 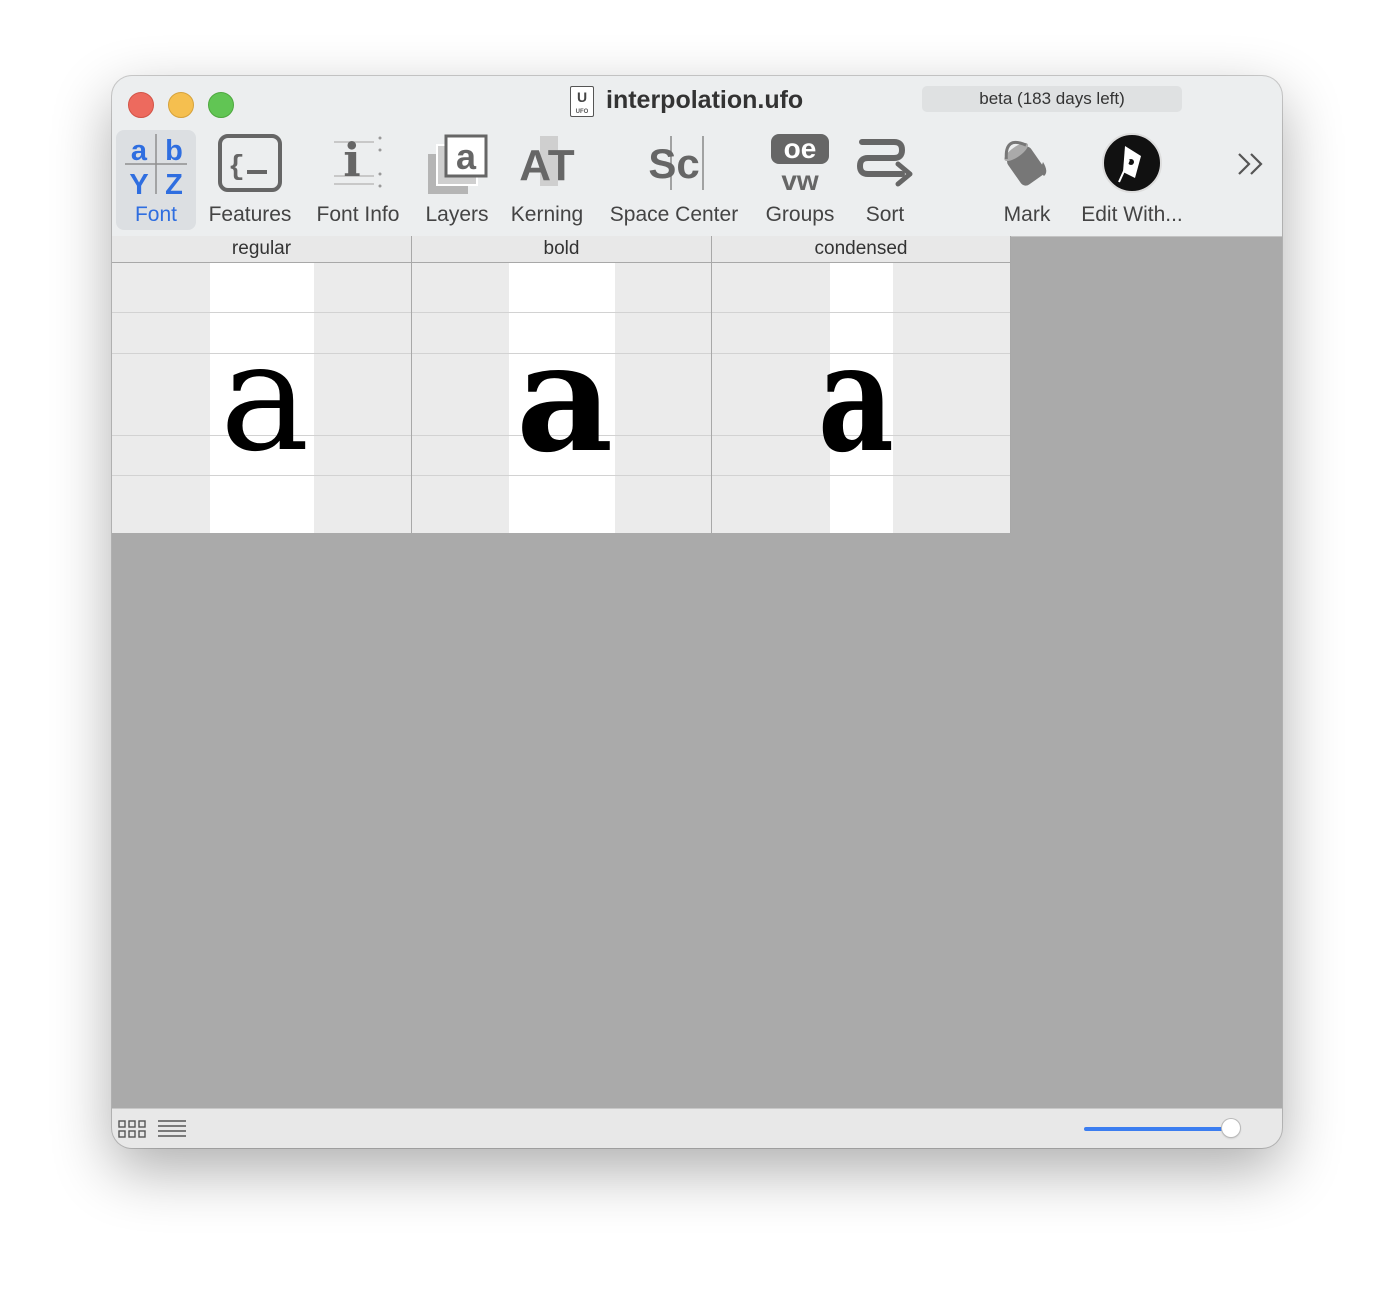 What do you see at coordinates (466, 156) in the screenshot?
I see `layers-icon-letter: a` at bounding box center [466, 156].